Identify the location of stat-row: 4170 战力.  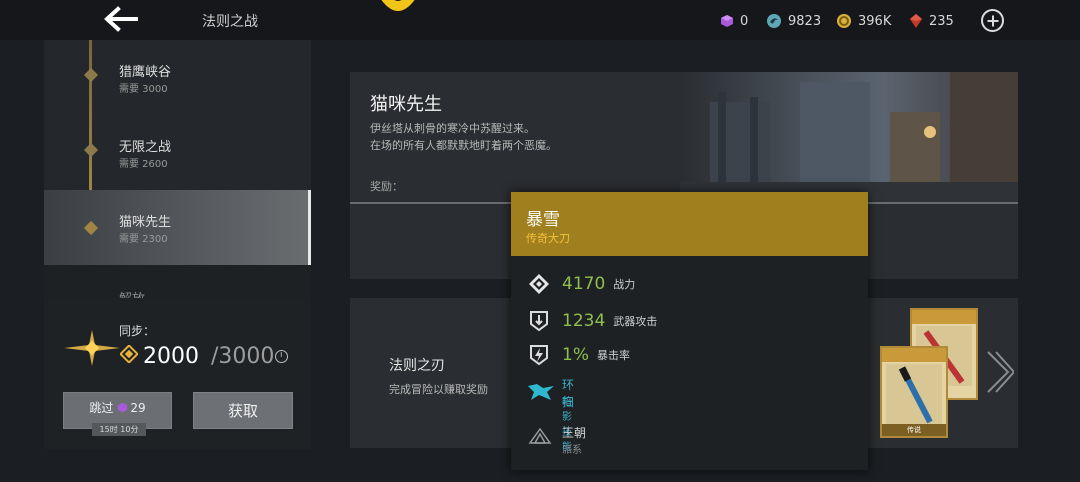
(581, 284).